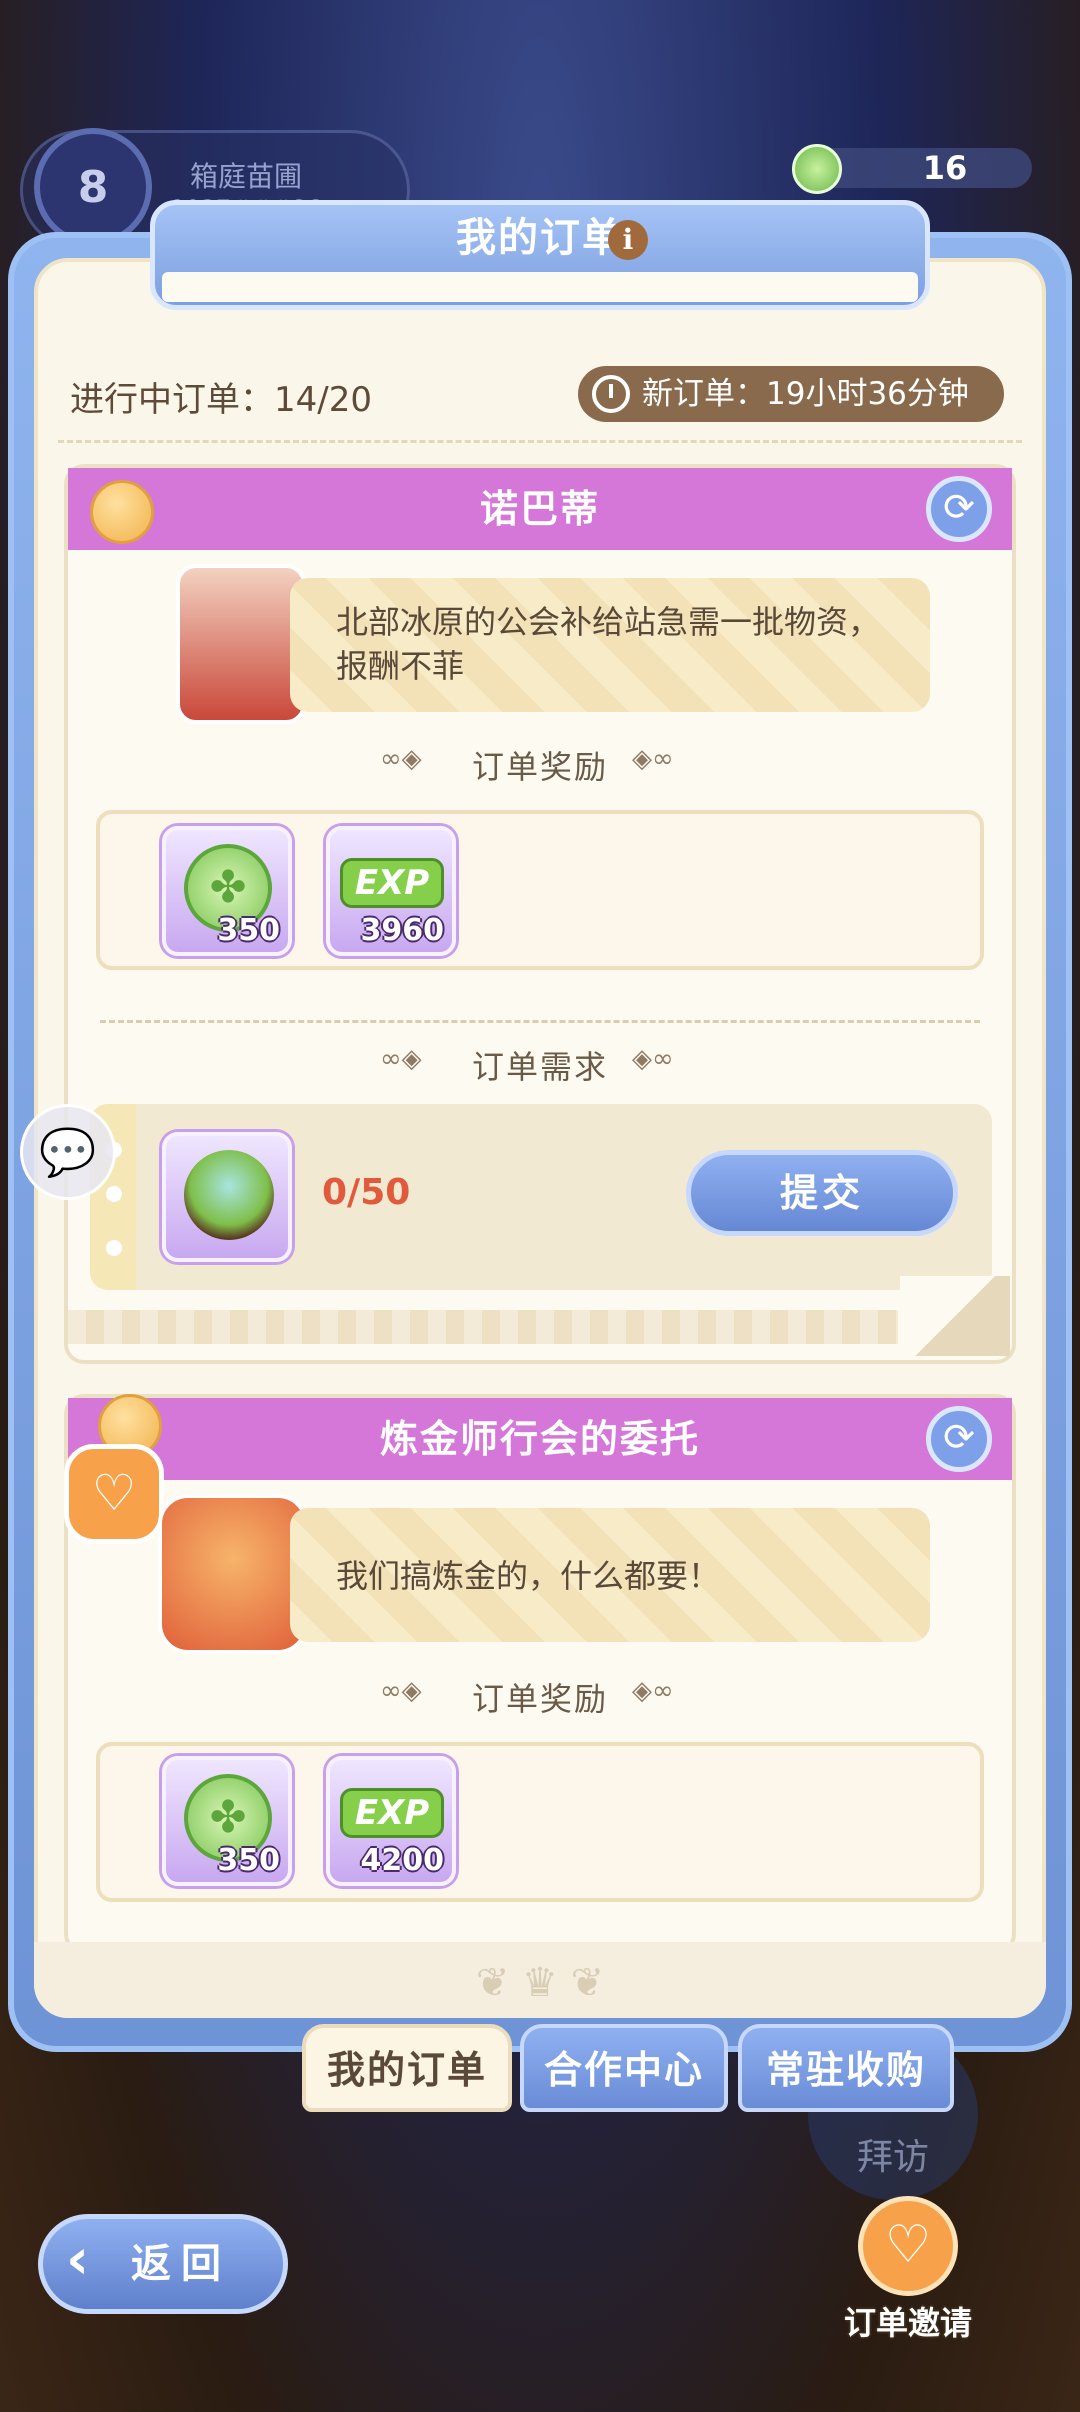 Image resolution: width=1080 pixels, height=2412 pixels. Describe the element at coordinates (611, 394) in the screenshot. I see `clock-icon` at that location.